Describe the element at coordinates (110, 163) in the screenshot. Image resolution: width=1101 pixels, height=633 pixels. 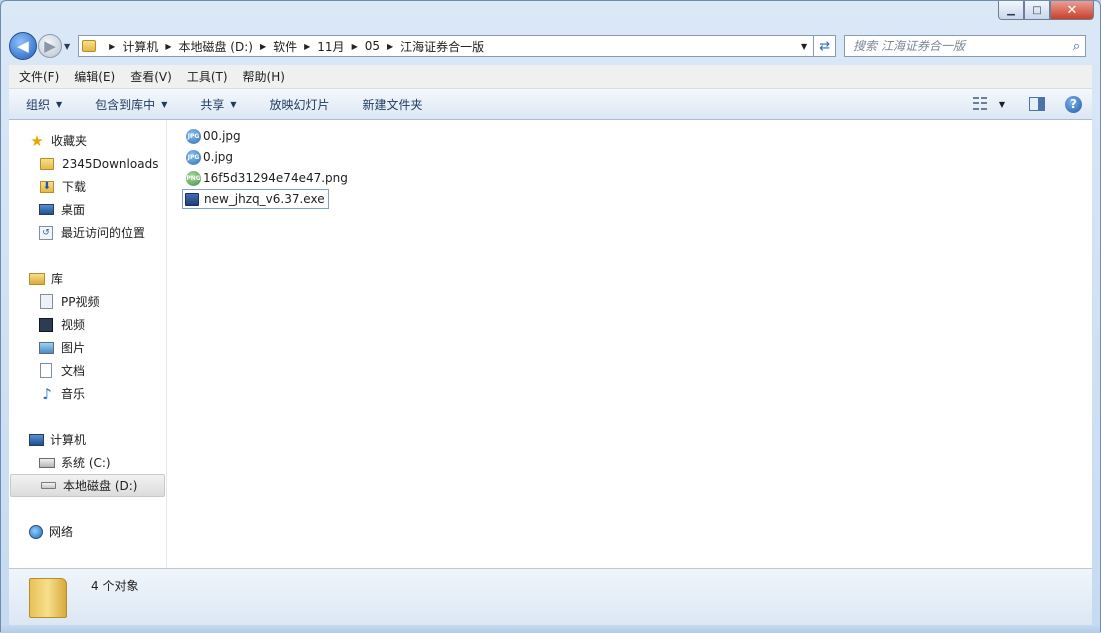
I see `nav-item-label: 2345Downloads` at that location.